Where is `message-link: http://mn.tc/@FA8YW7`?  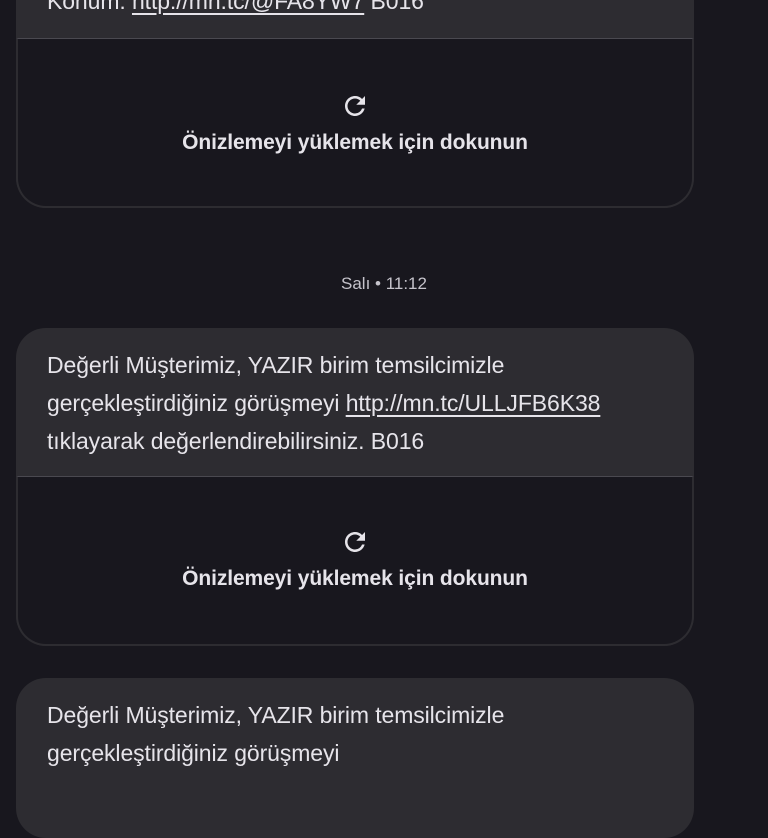 message-link: http://mn.tc/@FA8YW7 is located at coordinates (248, 7).